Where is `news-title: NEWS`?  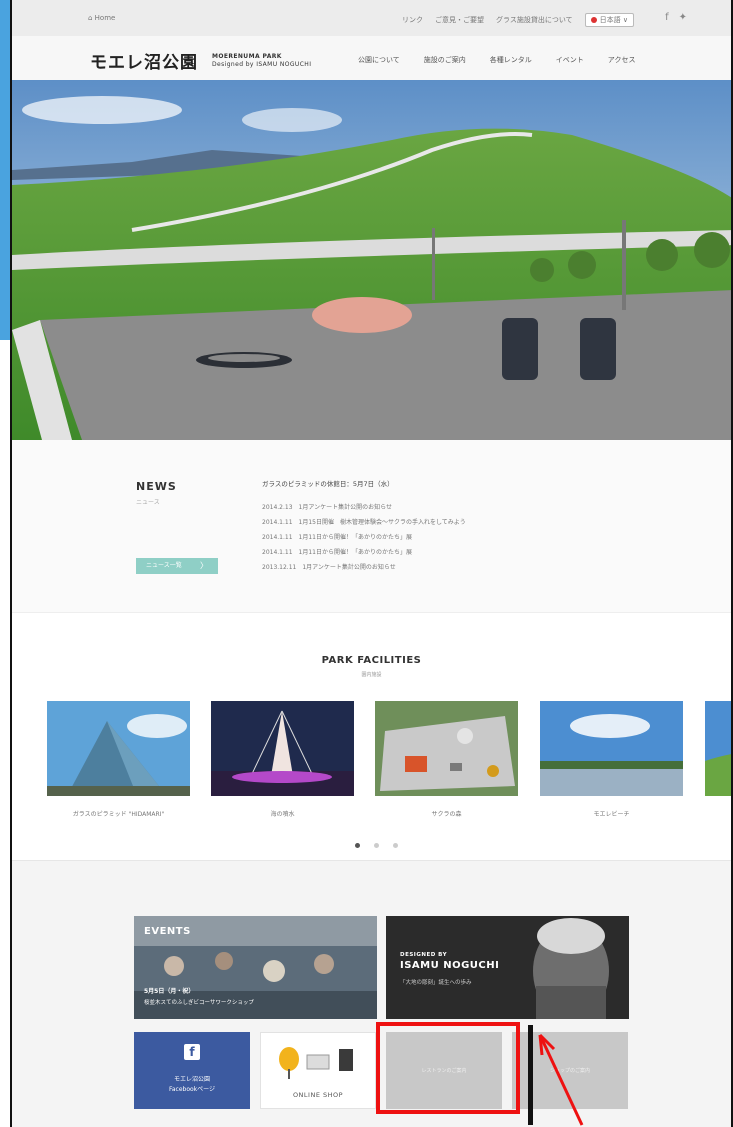 news-title: NEWS is located at coordinates (156, 486).